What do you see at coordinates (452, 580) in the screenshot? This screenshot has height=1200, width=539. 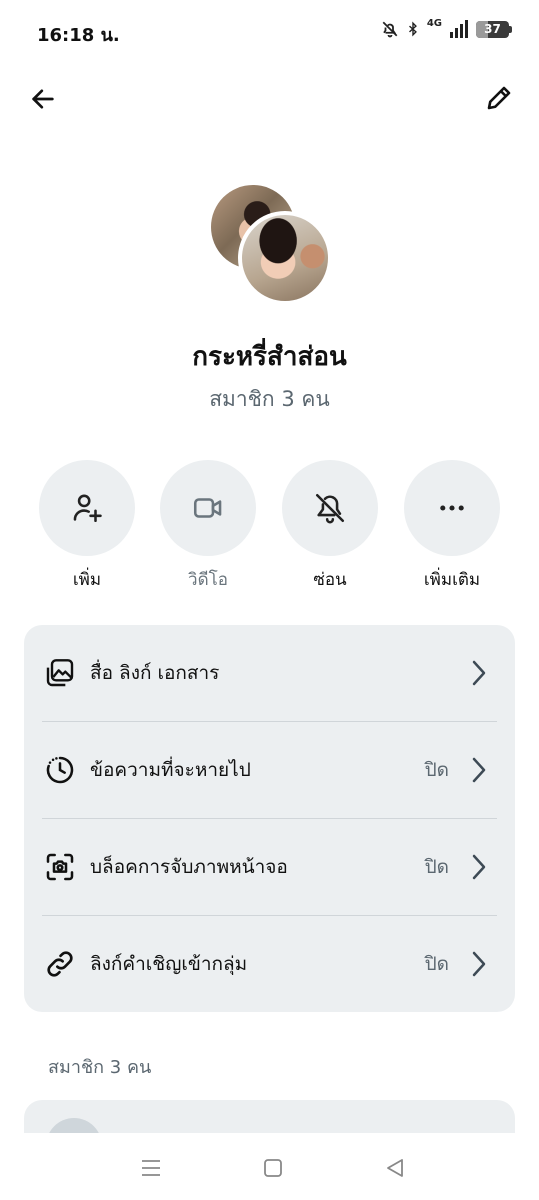 I see `action-label: เพิ่มเติม` at bounding box center [452, 580].